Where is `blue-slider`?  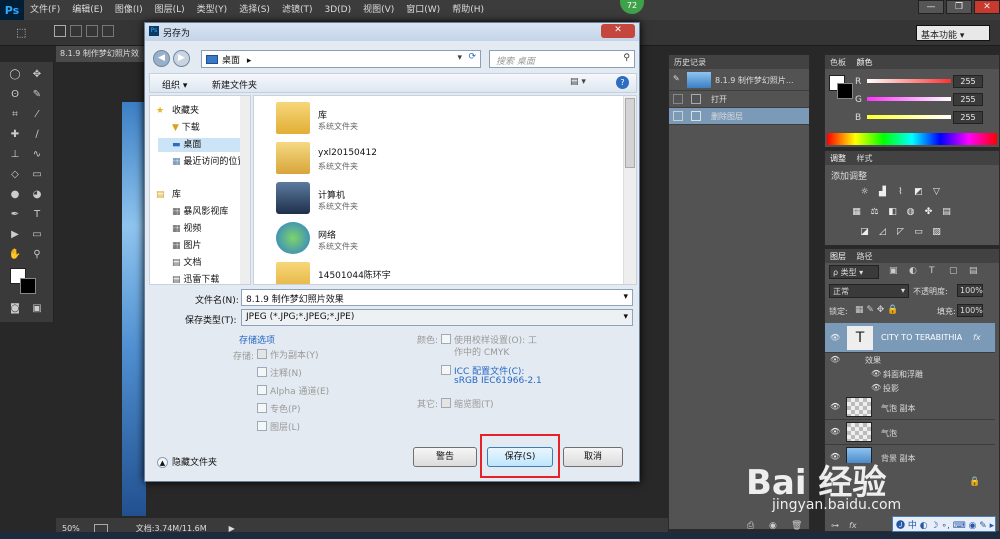 blue-slider is located at coordinates (909, 117).